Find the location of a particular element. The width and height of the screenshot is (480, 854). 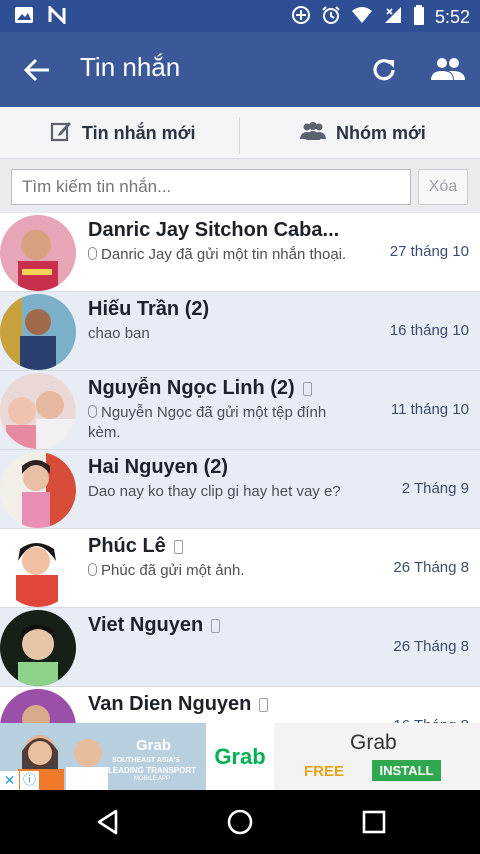

message-date: 11 tháng 10 is located at coordinates (429, 409).